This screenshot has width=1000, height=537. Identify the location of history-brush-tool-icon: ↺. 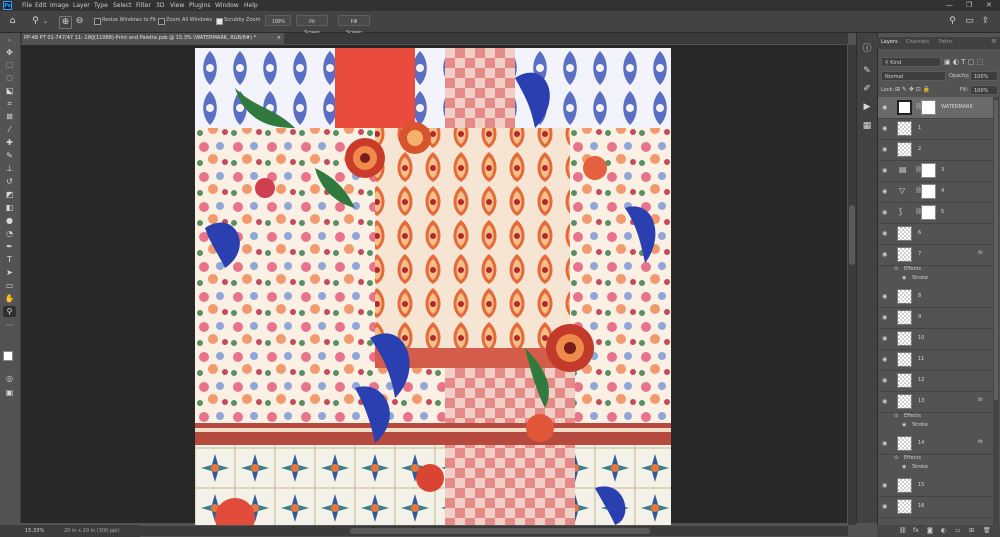
(9, 181).